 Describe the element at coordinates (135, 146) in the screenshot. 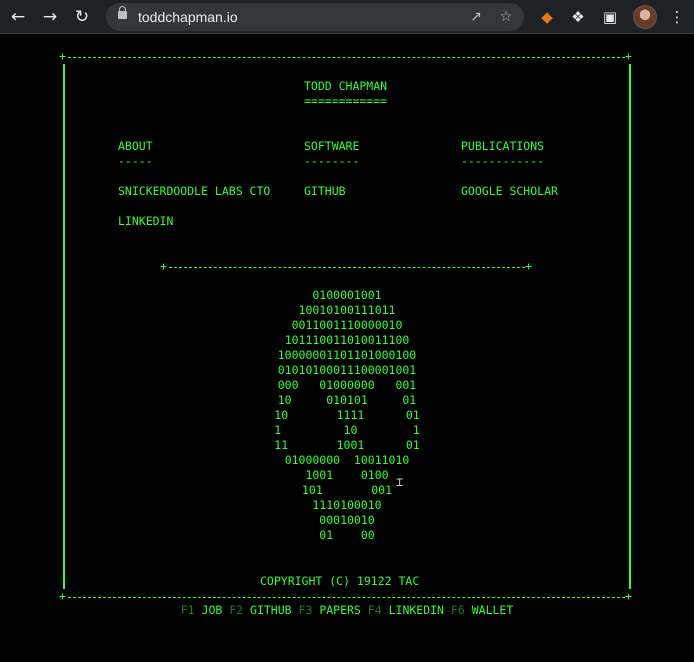

I see `section-heading-about: ABOUT` at that location.